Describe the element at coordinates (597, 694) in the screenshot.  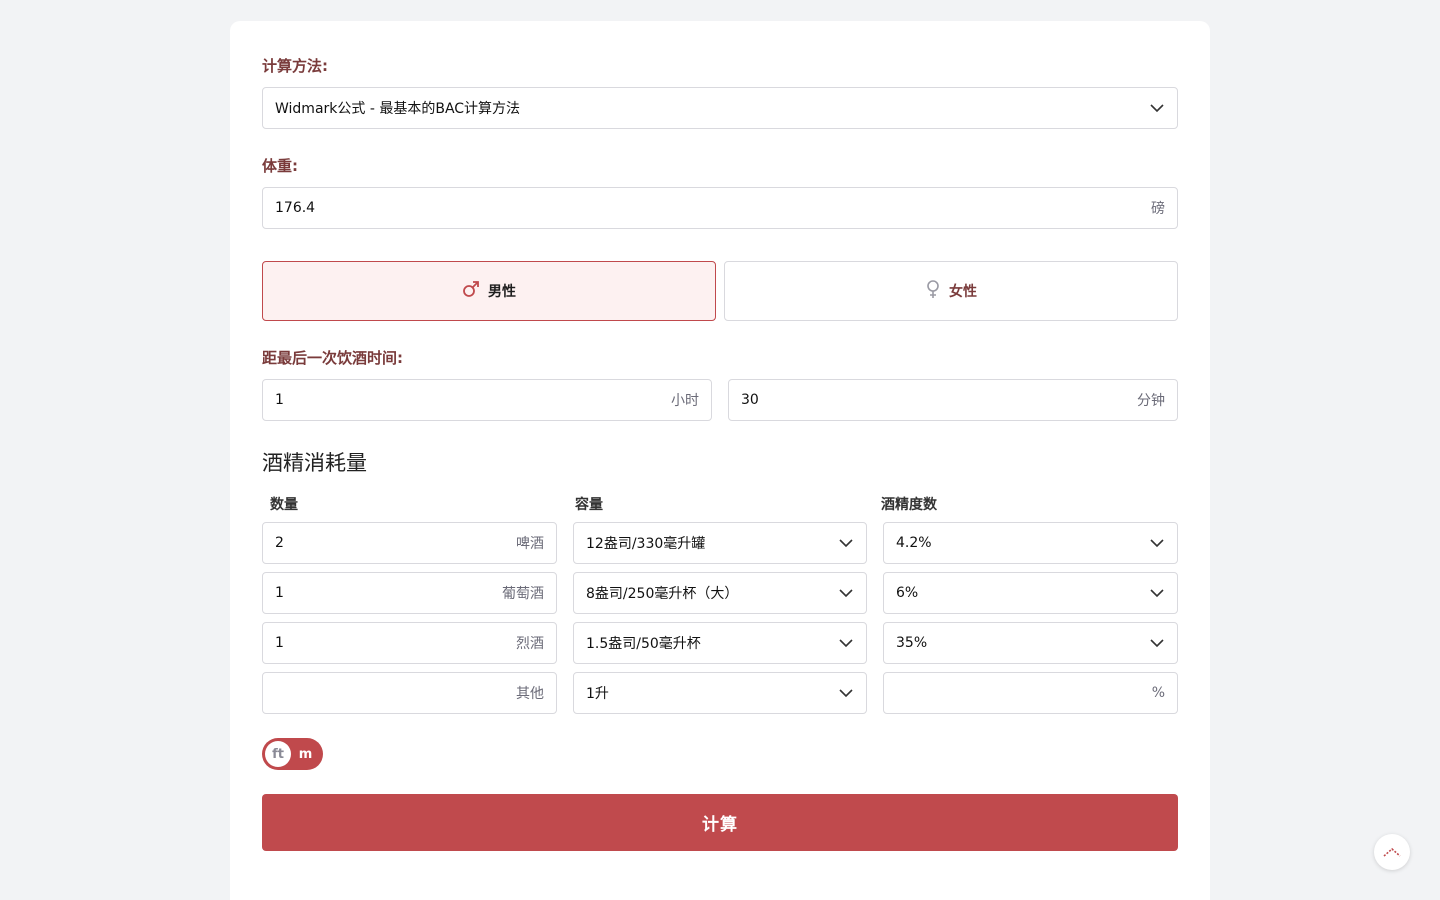
I see `other-volume-value: 1升` at that location.